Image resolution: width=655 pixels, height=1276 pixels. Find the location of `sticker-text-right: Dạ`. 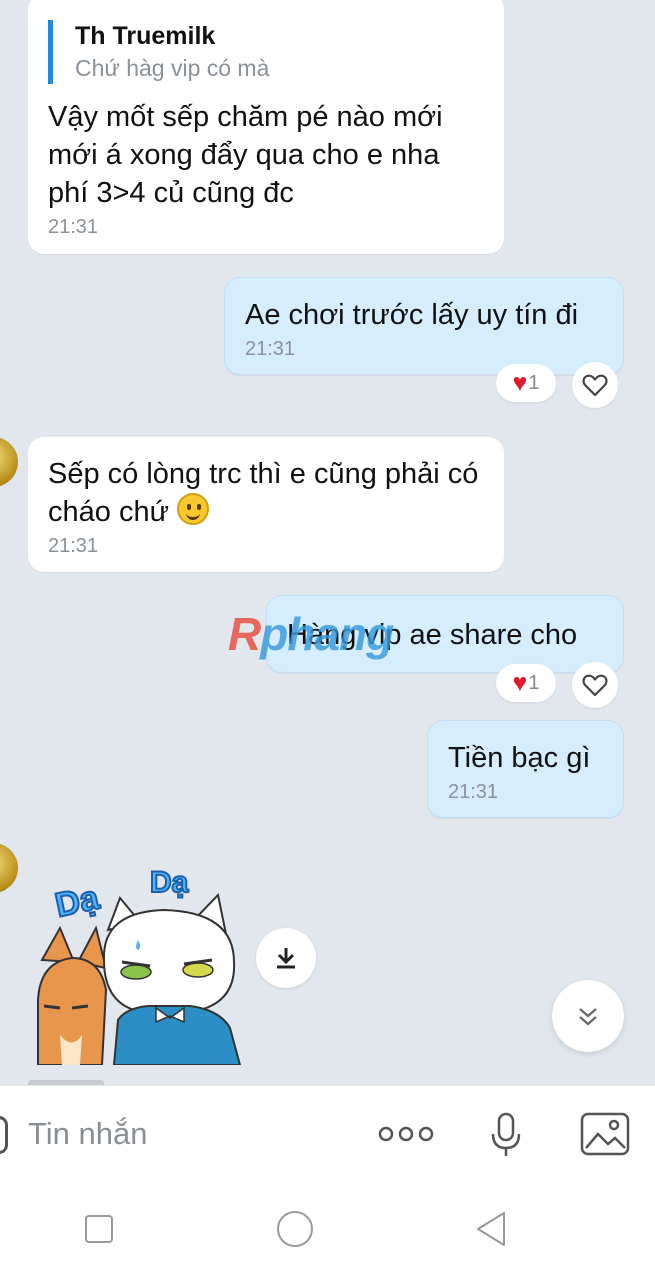

sticker-text-right: Dạ is located at coordinates (169, 882).